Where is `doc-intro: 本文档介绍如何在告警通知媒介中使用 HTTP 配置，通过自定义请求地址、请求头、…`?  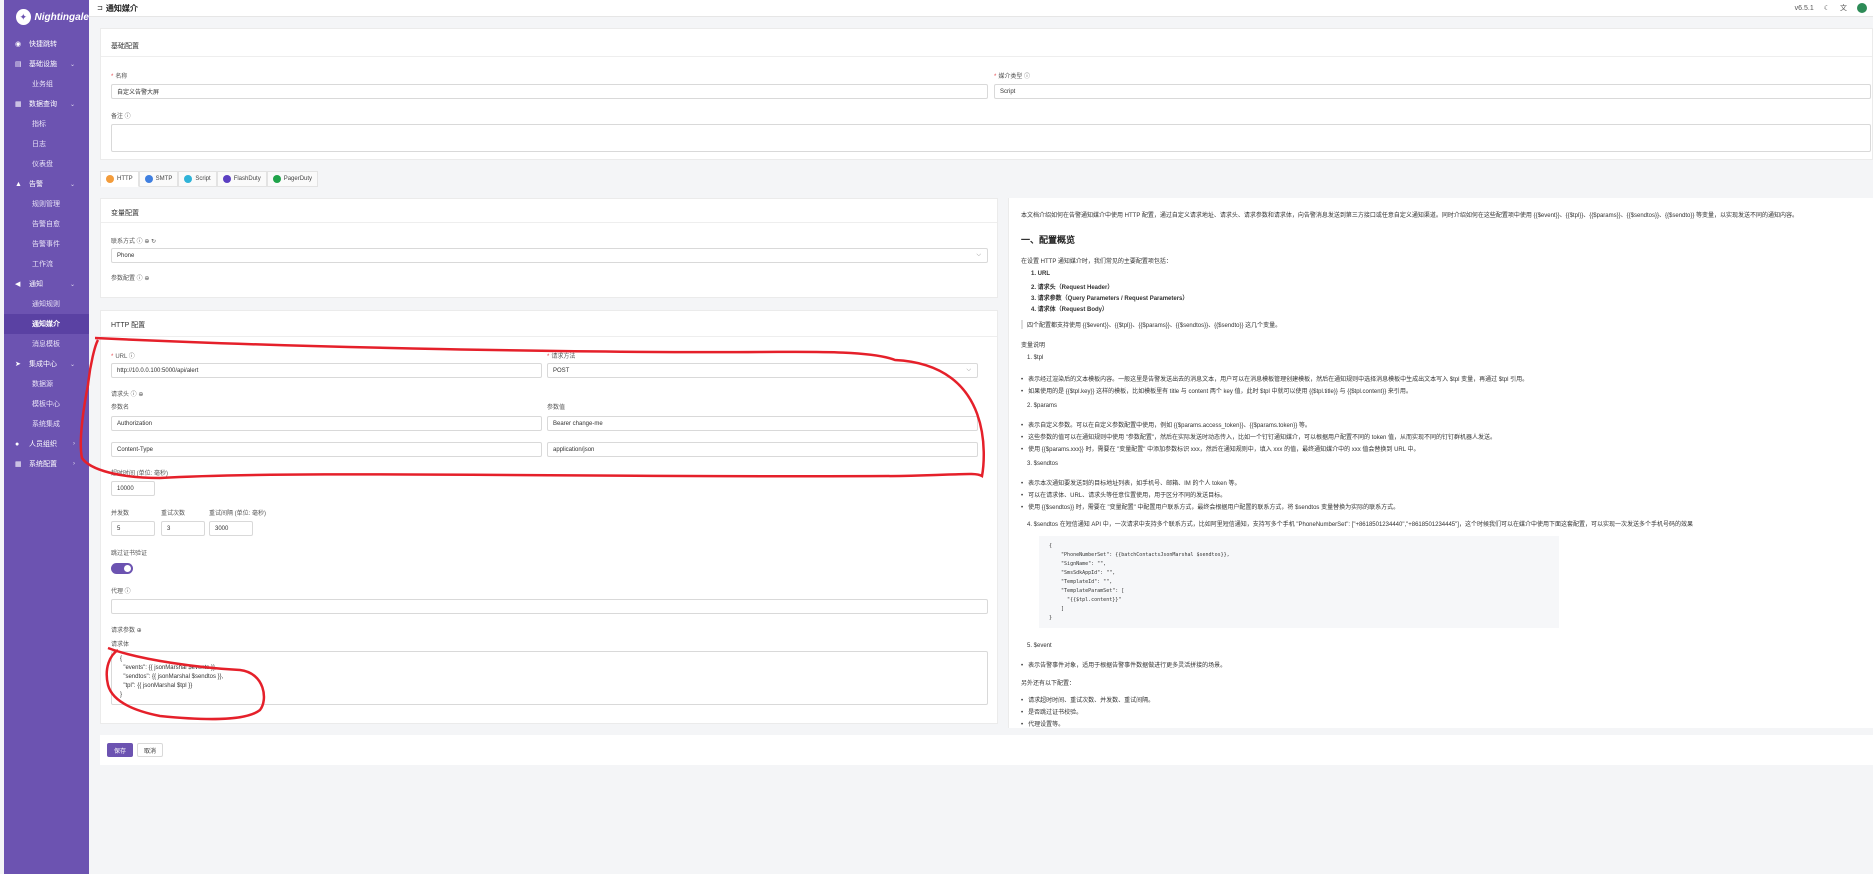
doc-intro: 本文档介绍如何在告警通知媒介中使用 HTTP 配置，通过自定义请求地址、请求头、… is located at coordinates (1410, 216).